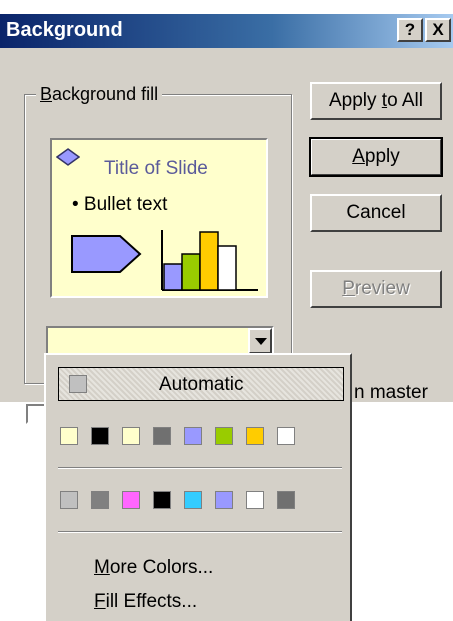  I want to click on preview-bullet-text: • Bullet text, so click(120, 204).